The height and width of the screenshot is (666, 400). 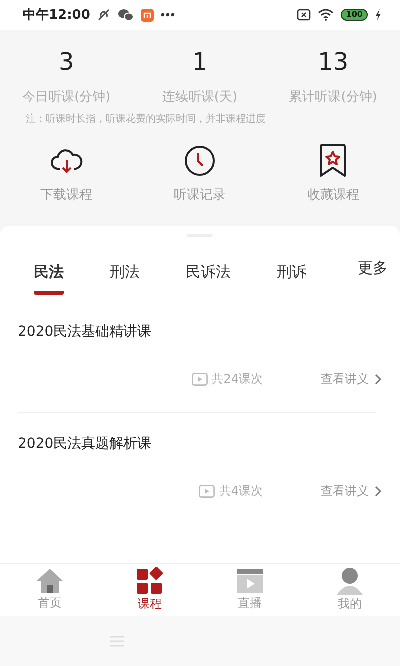 I want to click on battery-level: 100, so click(x=354, y=15).